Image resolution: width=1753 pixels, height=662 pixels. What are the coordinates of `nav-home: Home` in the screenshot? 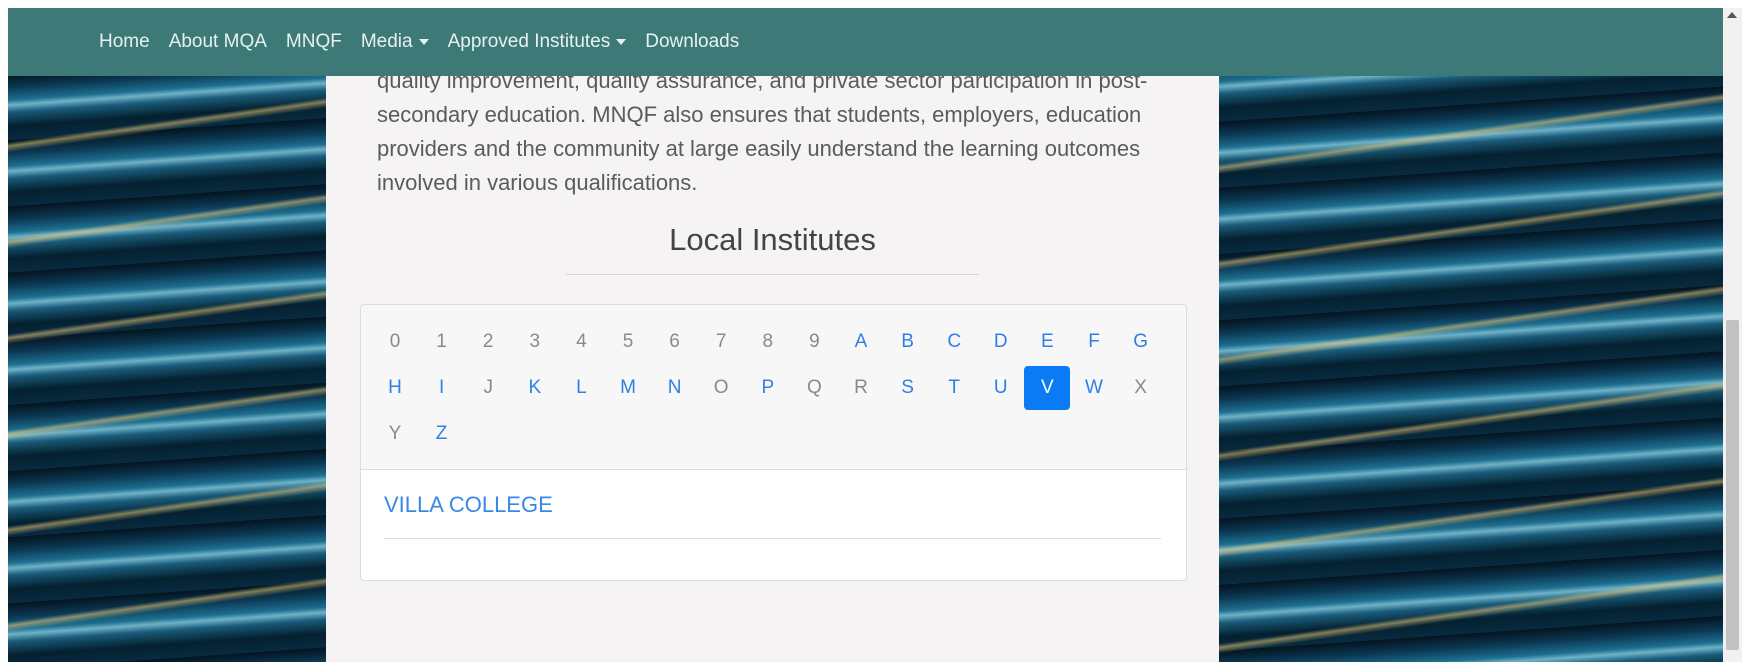 It's located at (124, 42).